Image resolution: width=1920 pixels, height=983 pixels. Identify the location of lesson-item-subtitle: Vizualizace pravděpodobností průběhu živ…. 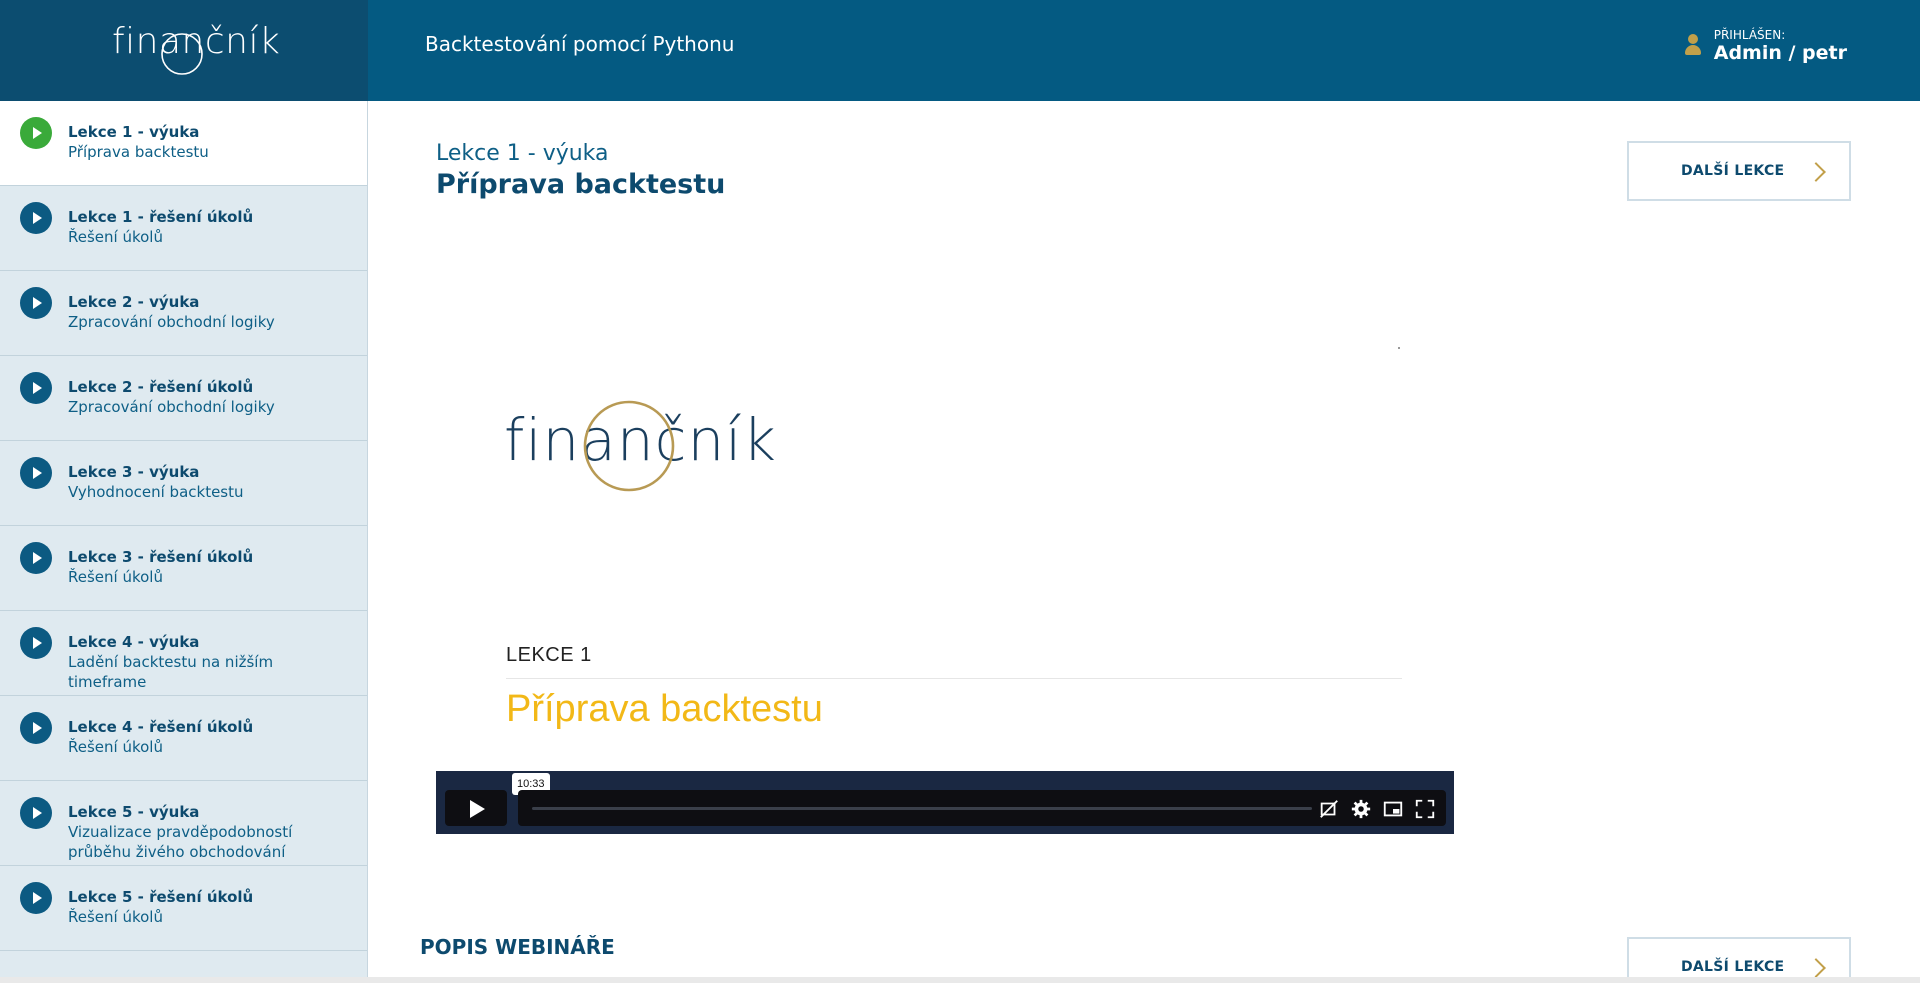
(180, 842).